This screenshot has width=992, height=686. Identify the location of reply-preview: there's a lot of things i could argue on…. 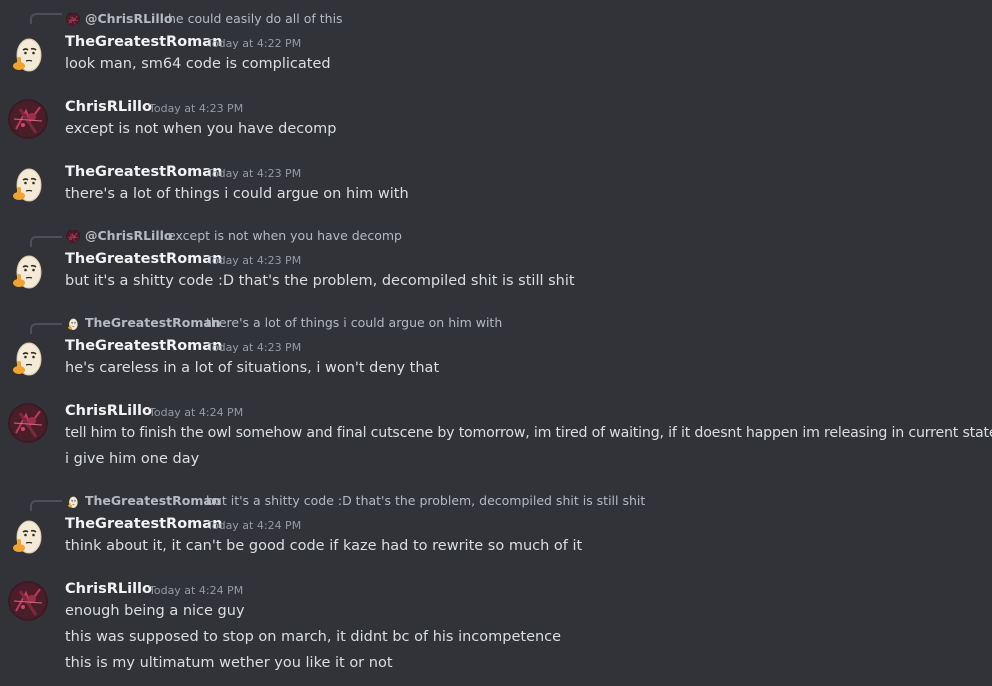
(354, 322).